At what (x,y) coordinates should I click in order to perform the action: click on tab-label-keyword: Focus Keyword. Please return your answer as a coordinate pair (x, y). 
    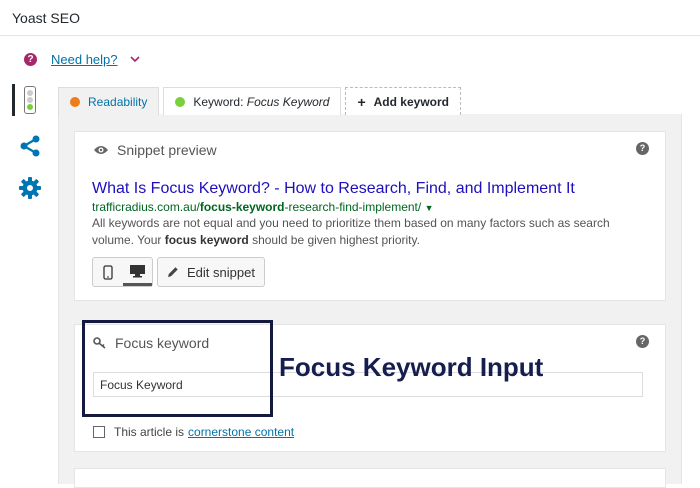
    Looking at the image, I should click on (288, 101).